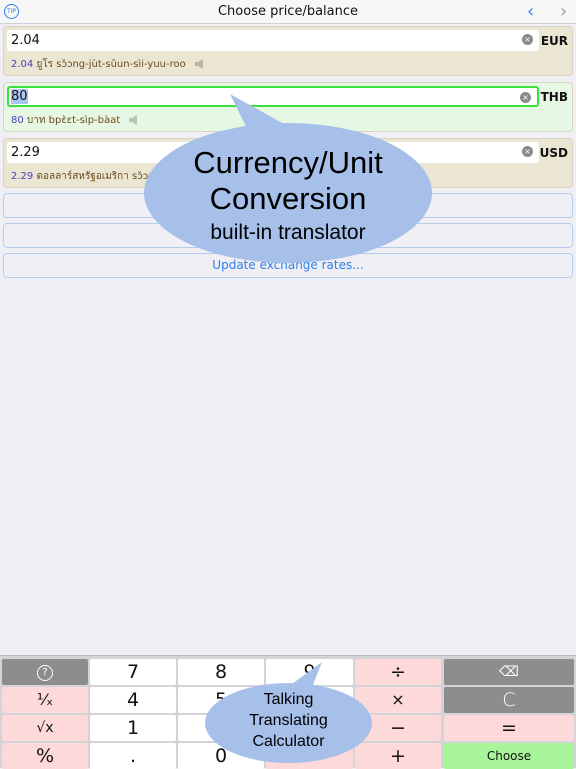  What do you see at coordinates (288, 720) in the screenshot?
I see `bubble-text: Translating` at bounding box center [288, 720].